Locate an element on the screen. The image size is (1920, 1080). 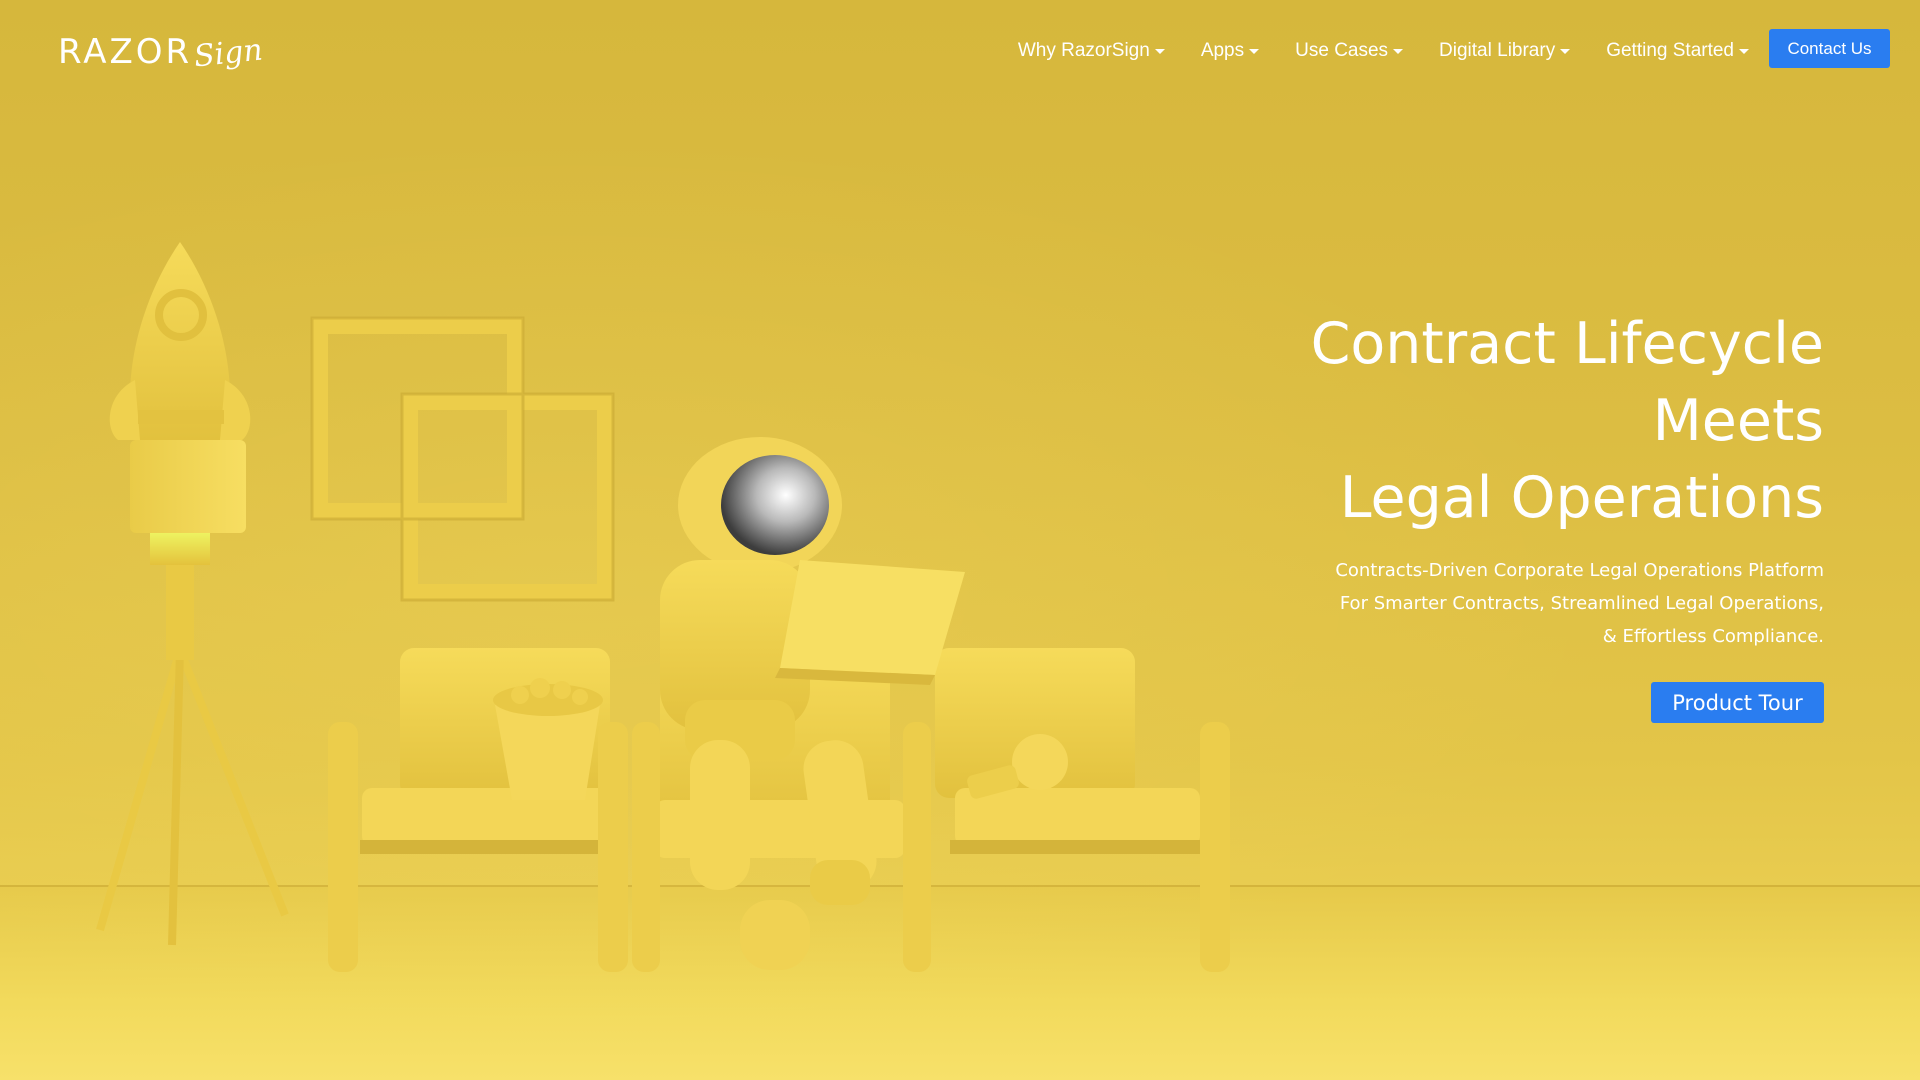
nav-apps: Apps is located at coordinates (1230, 51).